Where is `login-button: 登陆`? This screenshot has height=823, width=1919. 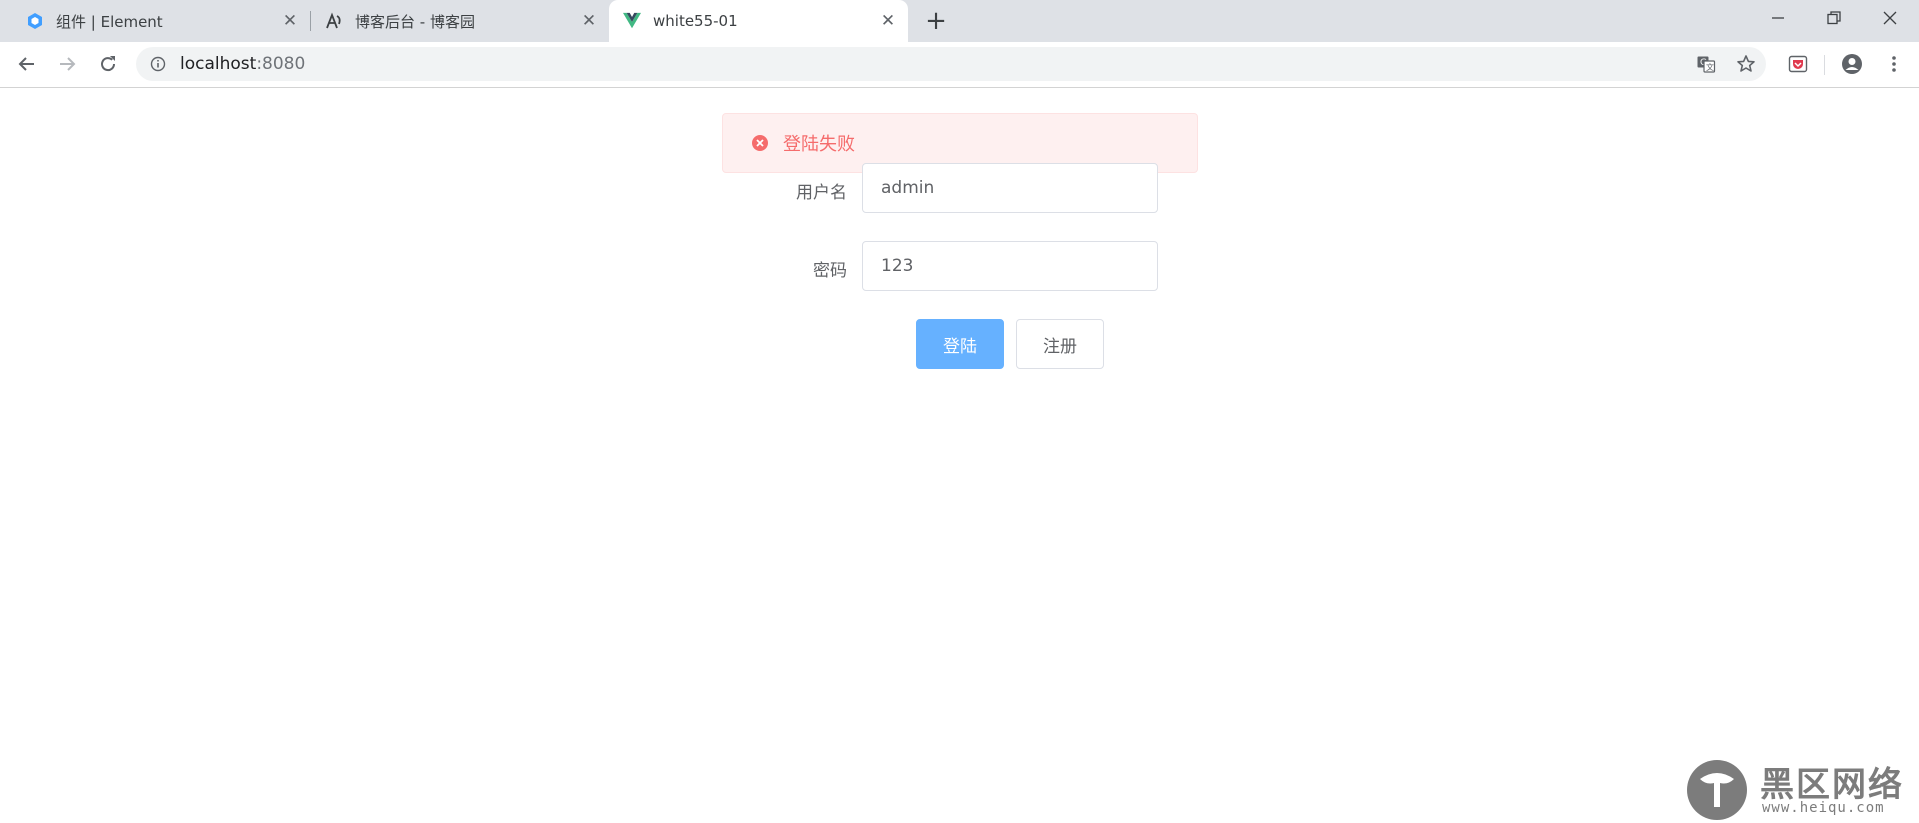
login-button: 登陆 is located at coordinates (960, 344).